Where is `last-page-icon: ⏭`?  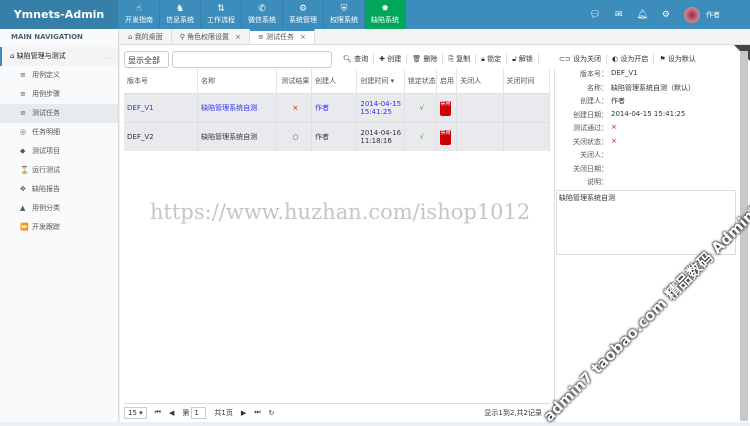 last-page-icon: ⏭ is located at coordinates (257, 412).